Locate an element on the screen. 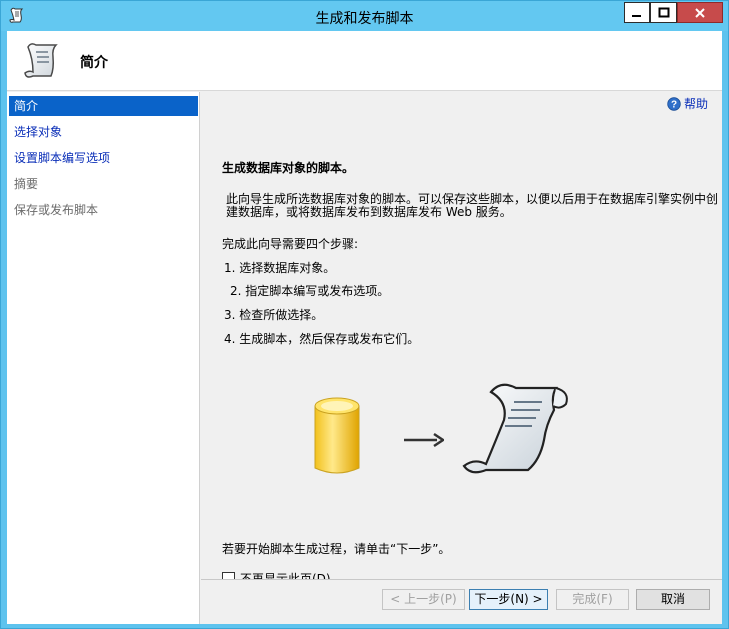 Image resolution: width=729 pixels, height=629 pixels. help-link: ? 帮助 is located at coordinates (687, 103).